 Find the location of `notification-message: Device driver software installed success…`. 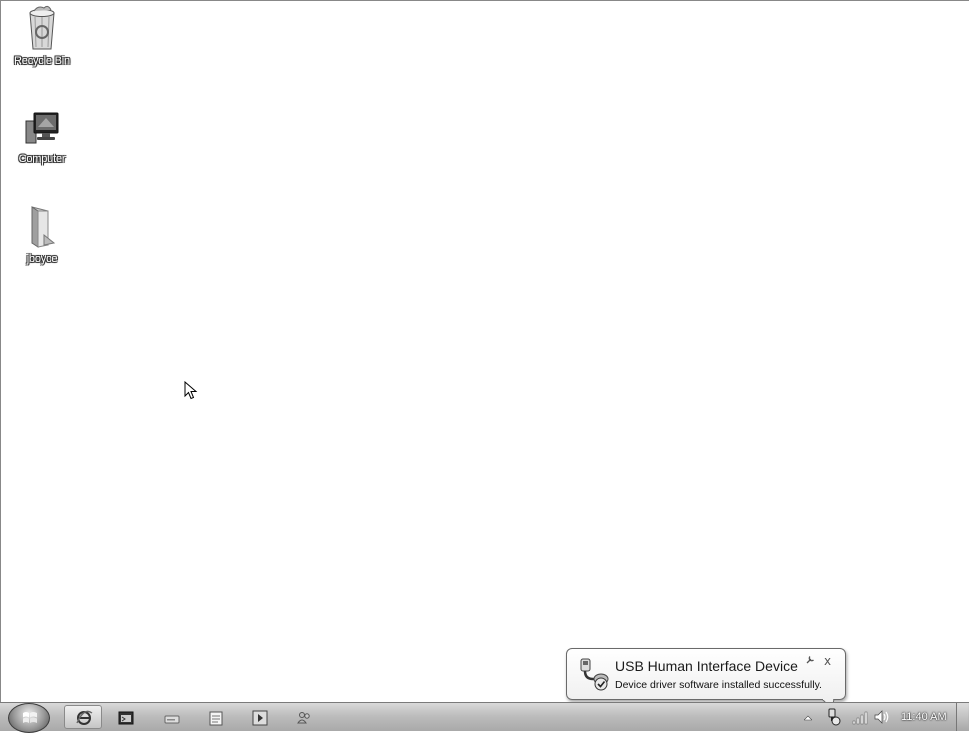

notification-message: Device driver software installed success… is located at coordinates (718, 685).